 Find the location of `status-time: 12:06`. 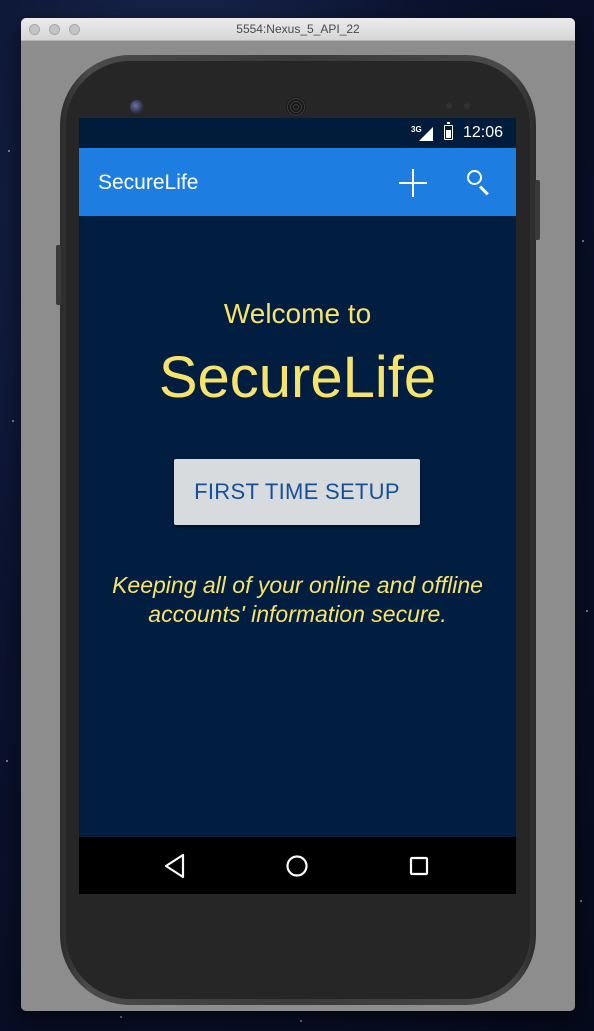

status-time: 12:06 is located at coordinates (483, 132).